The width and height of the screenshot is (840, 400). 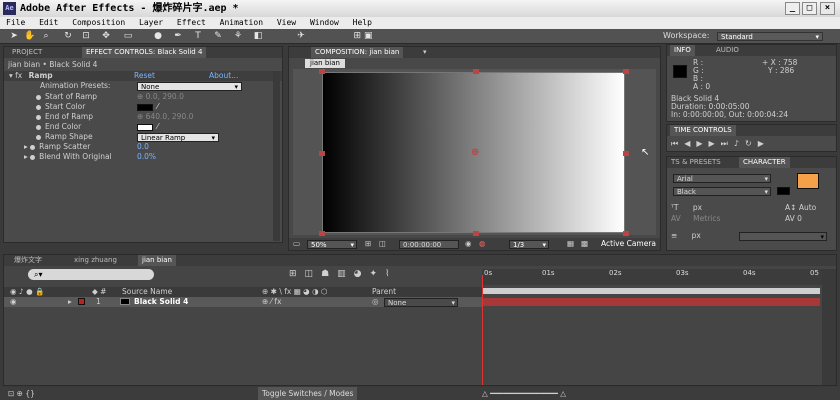 What do you see at coordinates (241, 22) in the screenshot?
I see `menu-animation: Animation` at bounding box center [241, 22].